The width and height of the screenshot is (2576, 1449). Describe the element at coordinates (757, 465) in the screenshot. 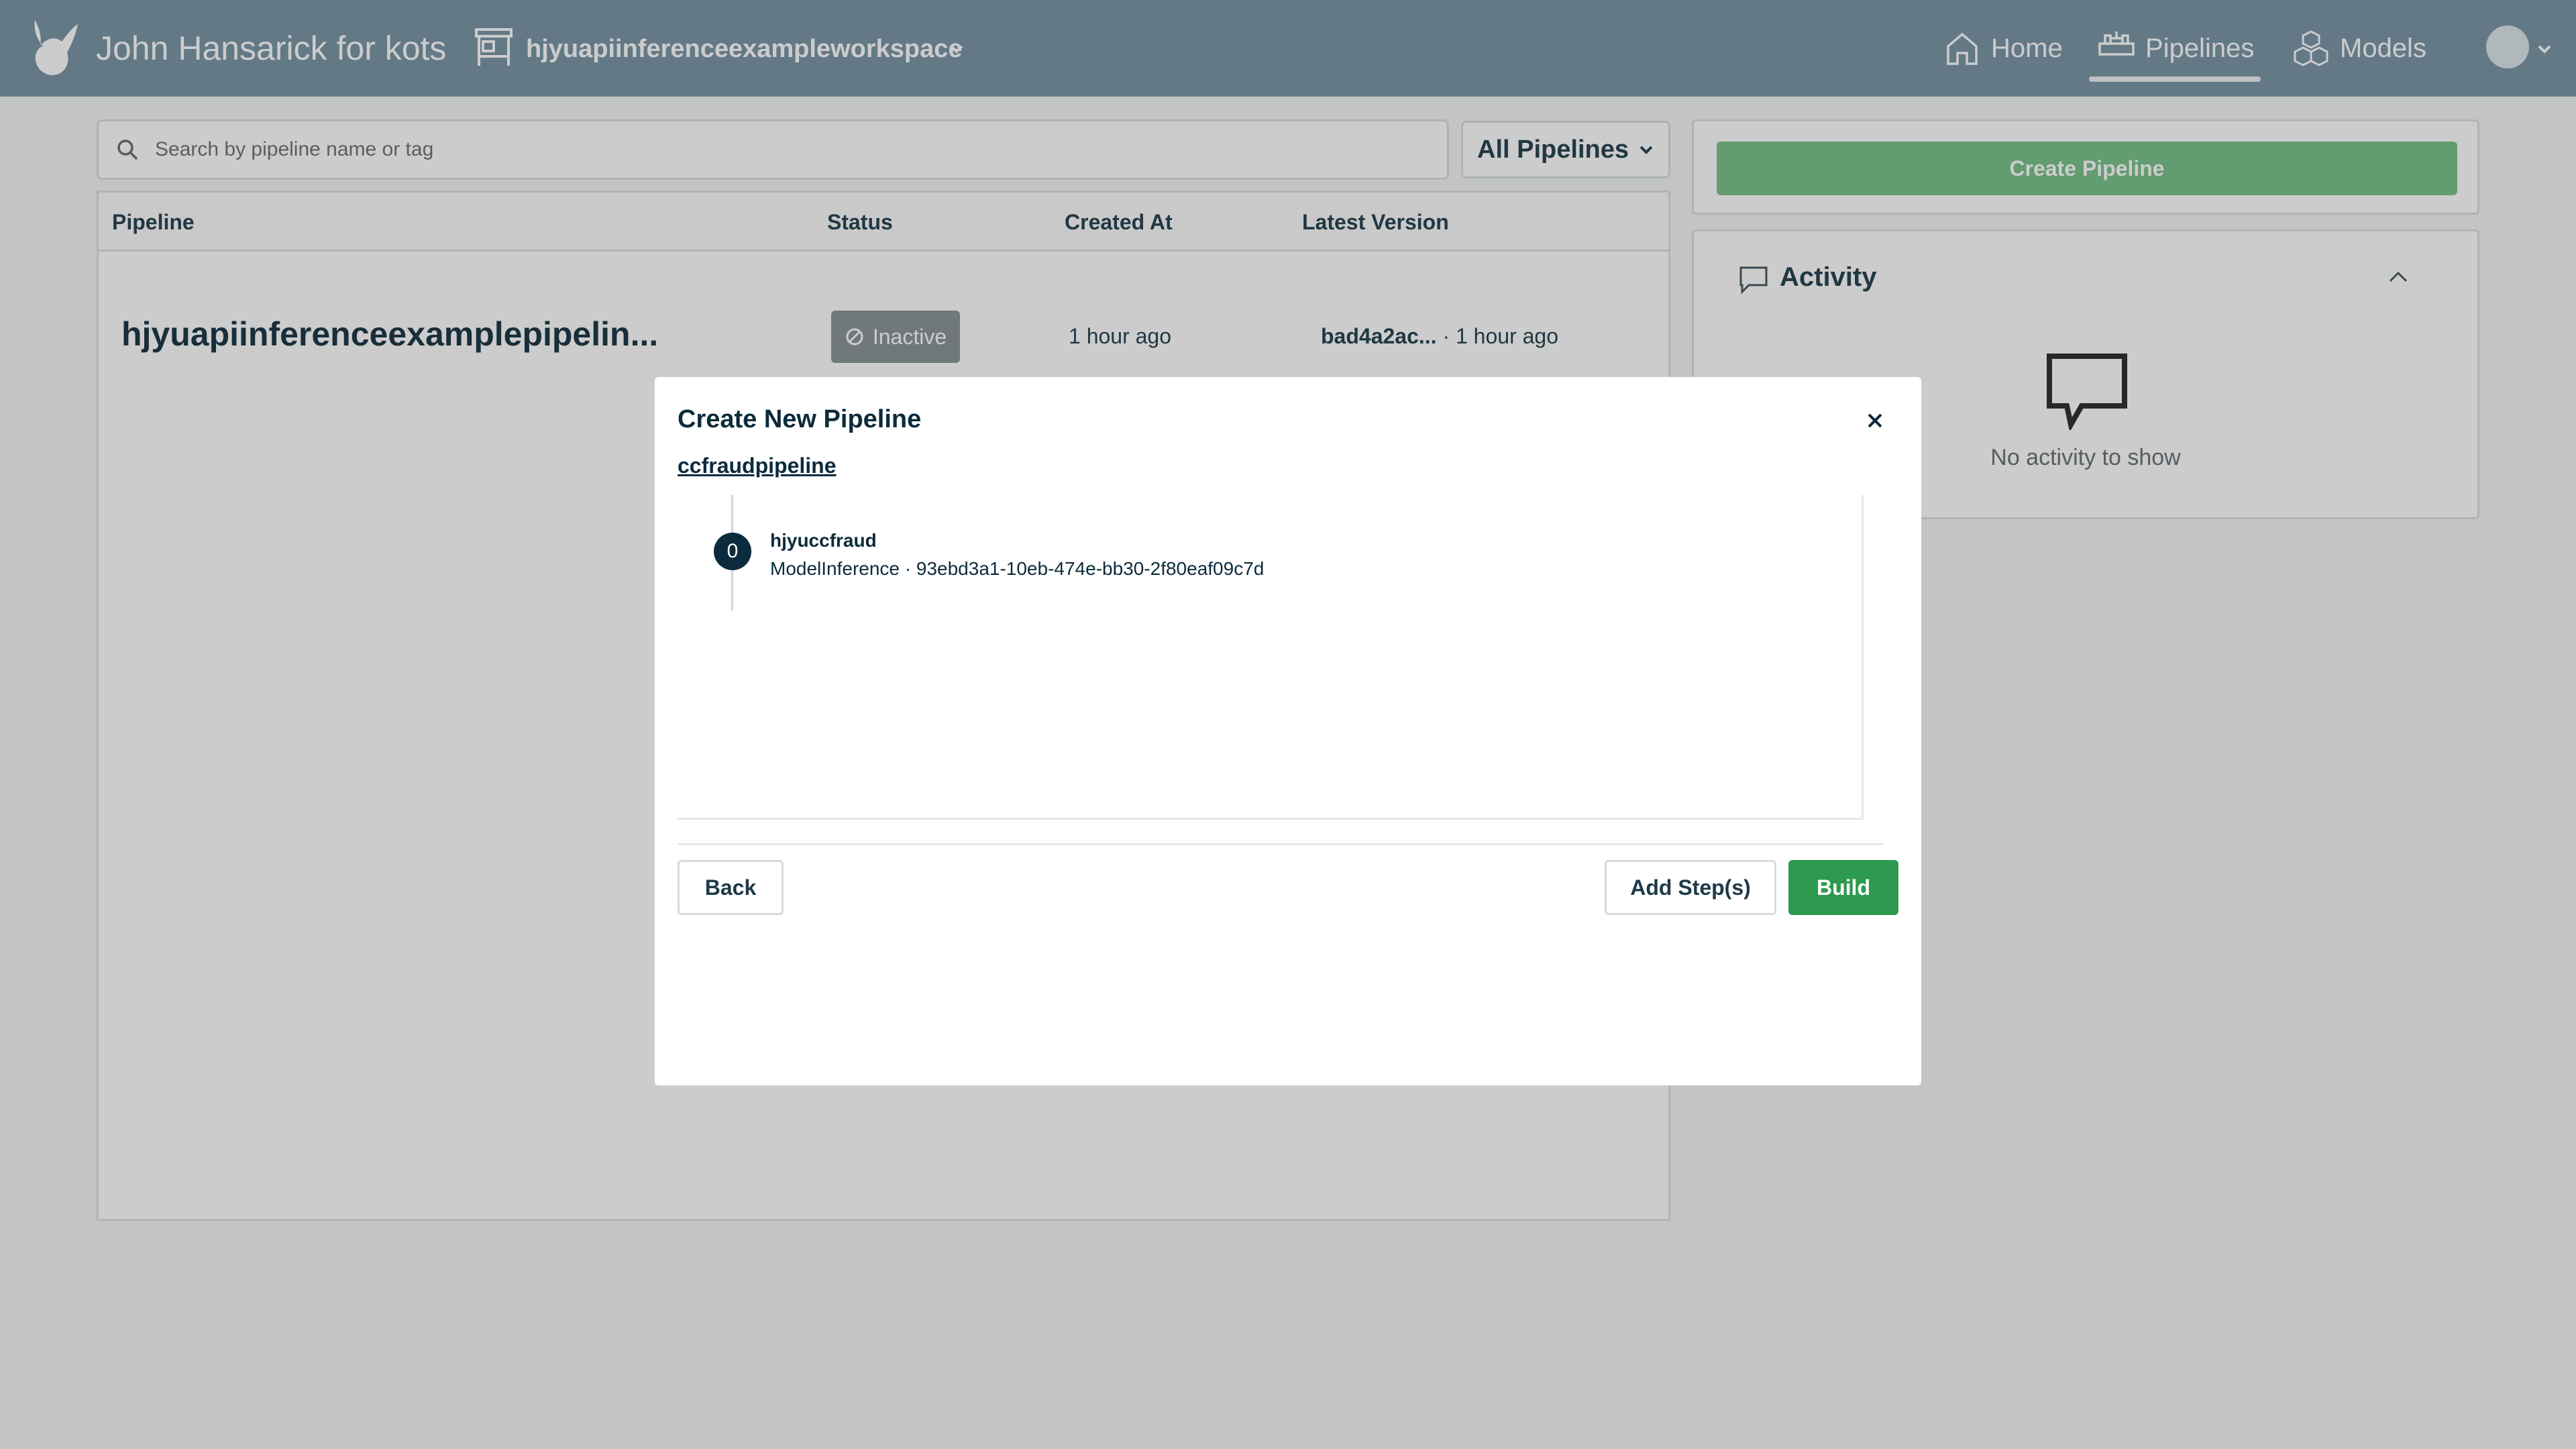

I see `modal-pipeline-name-link: ccfraudpipeline` at that location.